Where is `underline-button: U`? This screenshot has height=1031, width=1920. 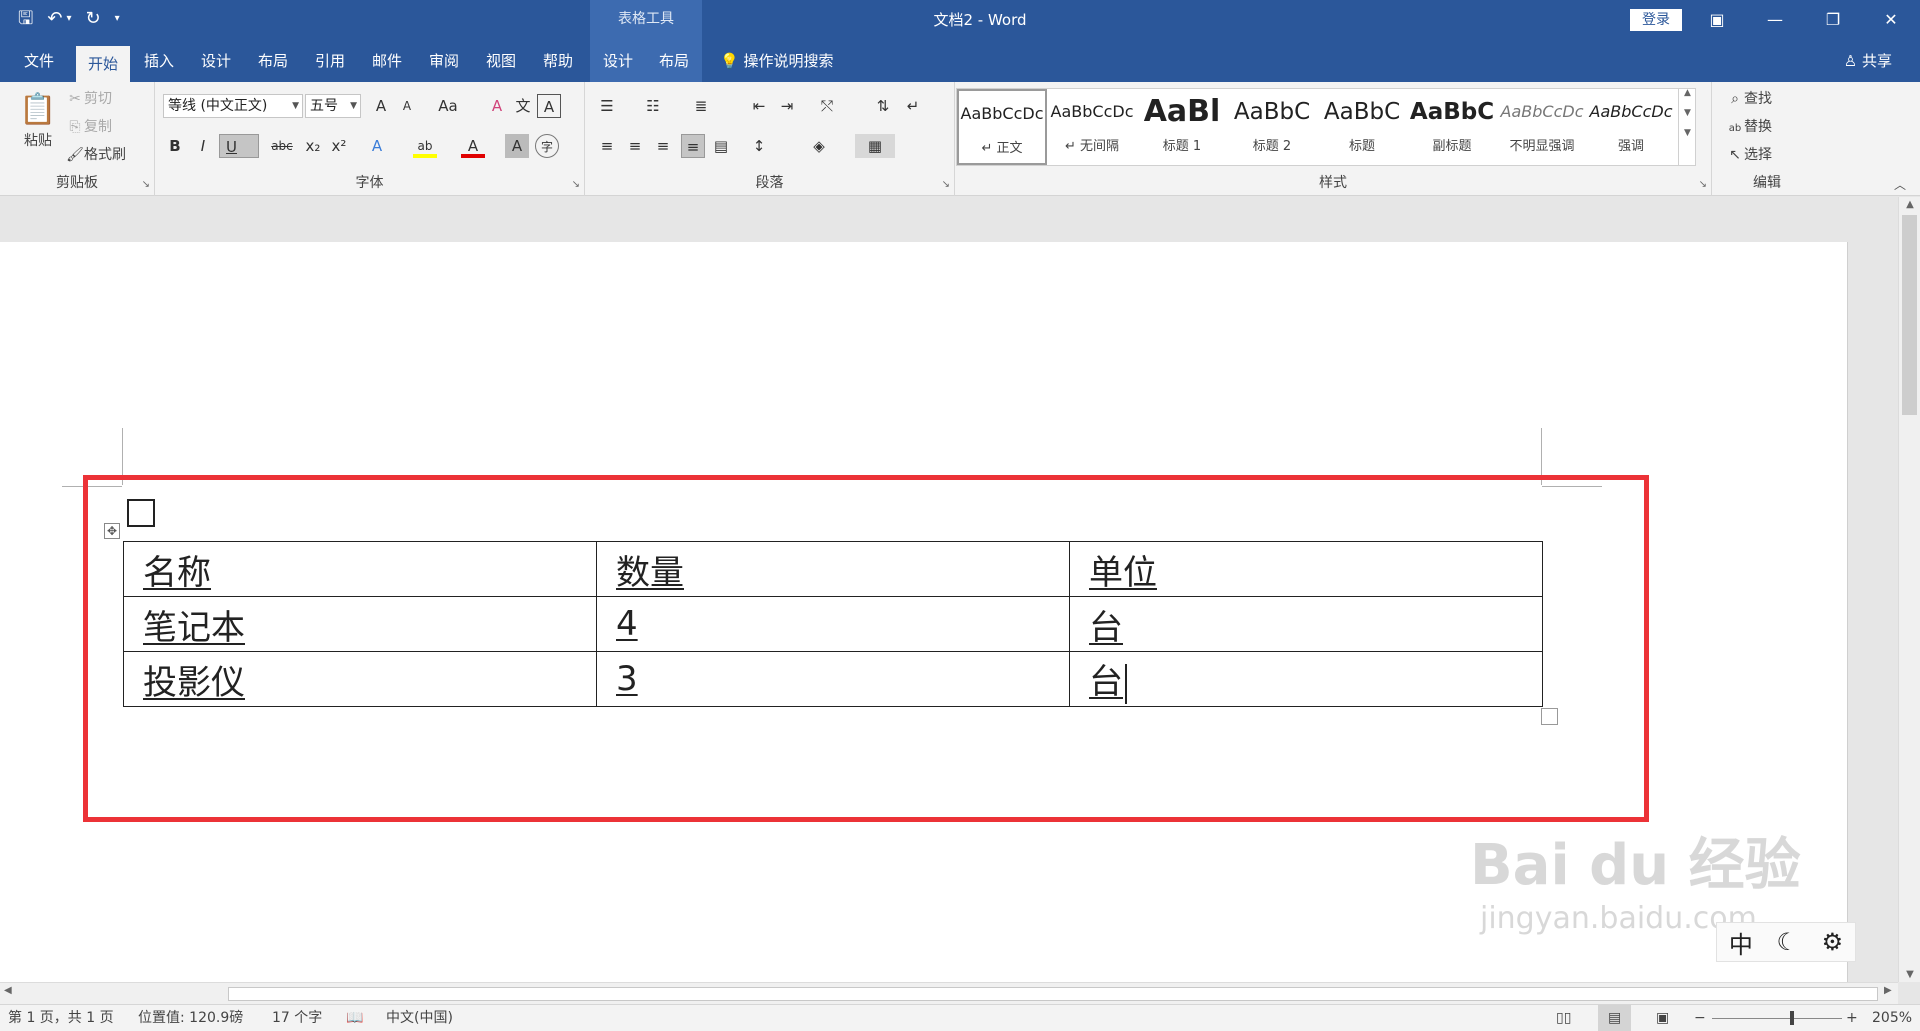 underline-button: U is located at coordinates (239, 146).